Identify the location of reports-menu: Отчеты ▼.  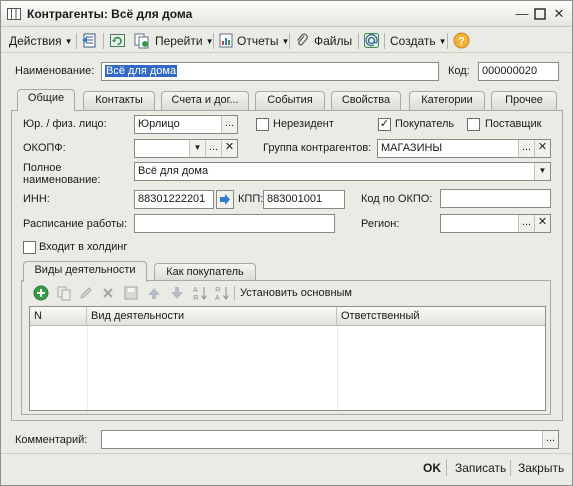
(263, 41).